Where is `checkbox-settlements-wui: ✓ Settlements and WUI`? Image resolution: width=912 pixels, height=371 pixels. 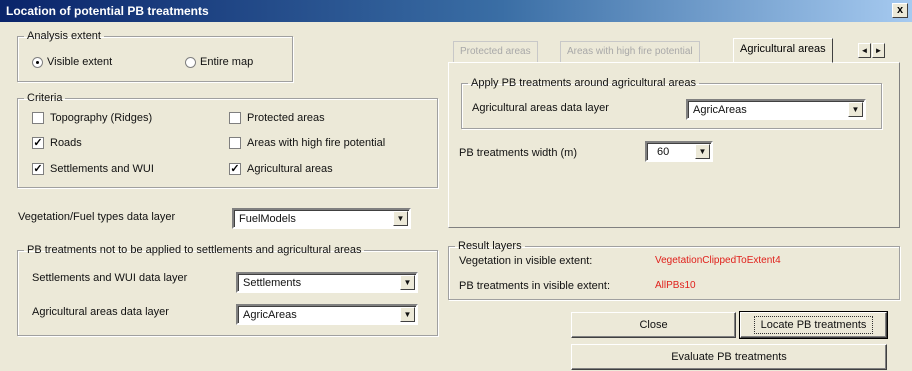 checkbox-settlements-wui: ✓ Settlements and WUI is located at coordinates (93, 169).